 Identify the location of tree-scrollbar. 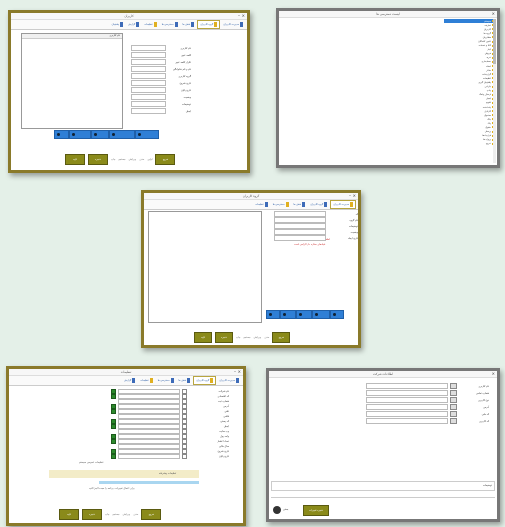
(494, 91).